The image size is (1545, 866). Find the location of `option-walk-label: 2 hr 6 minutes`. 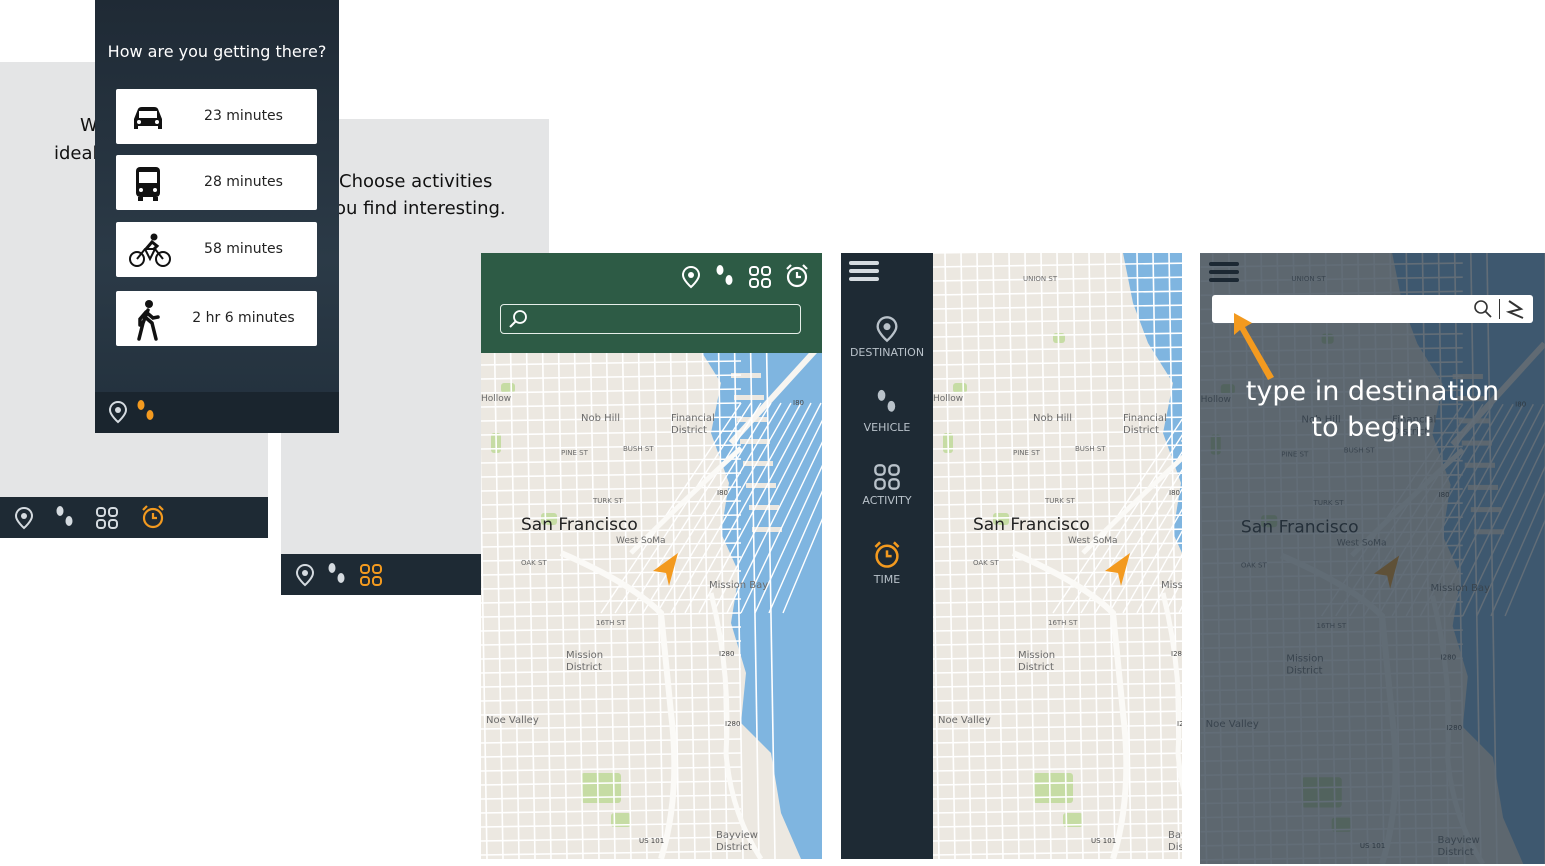

option-walk-label: 2 hr 6 minutes is located at coordinates (243, 318).